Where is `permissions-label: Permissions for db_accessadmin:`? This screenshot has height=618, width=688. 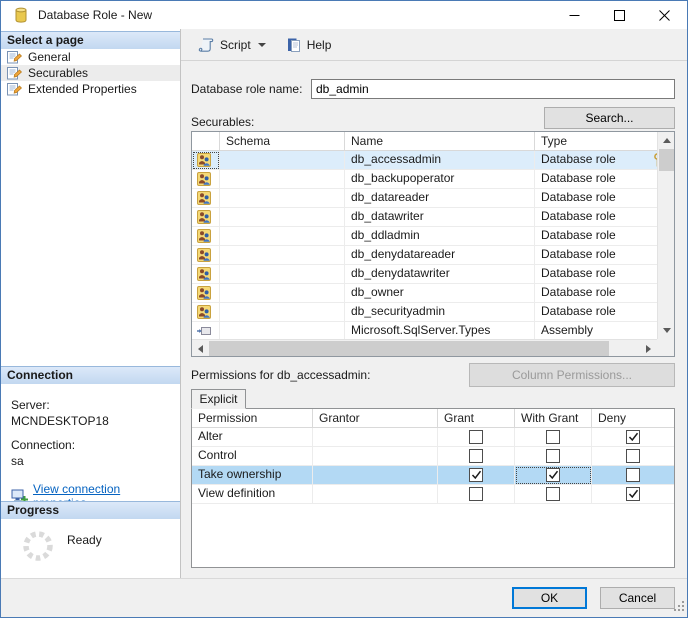 permissions-label: Permissions for db_accessadmin: is located at coordinates (281, 375).